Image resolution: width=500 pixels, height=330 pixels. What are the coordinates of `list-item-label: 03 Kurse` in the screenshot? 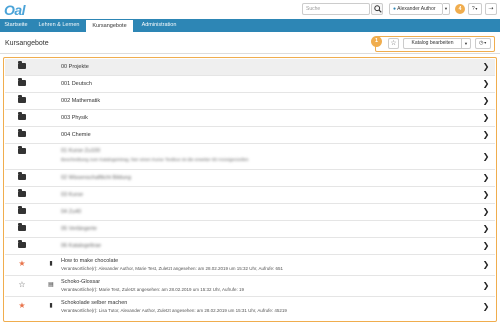 It's located at (72, 195).